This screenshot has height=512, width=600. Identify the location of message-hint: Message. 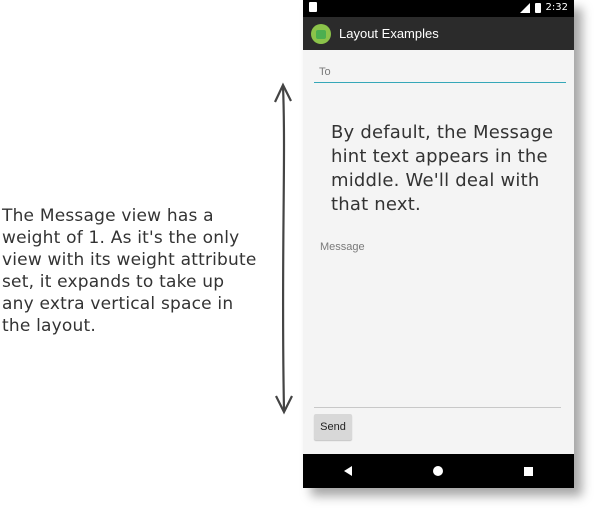
(342, 247).